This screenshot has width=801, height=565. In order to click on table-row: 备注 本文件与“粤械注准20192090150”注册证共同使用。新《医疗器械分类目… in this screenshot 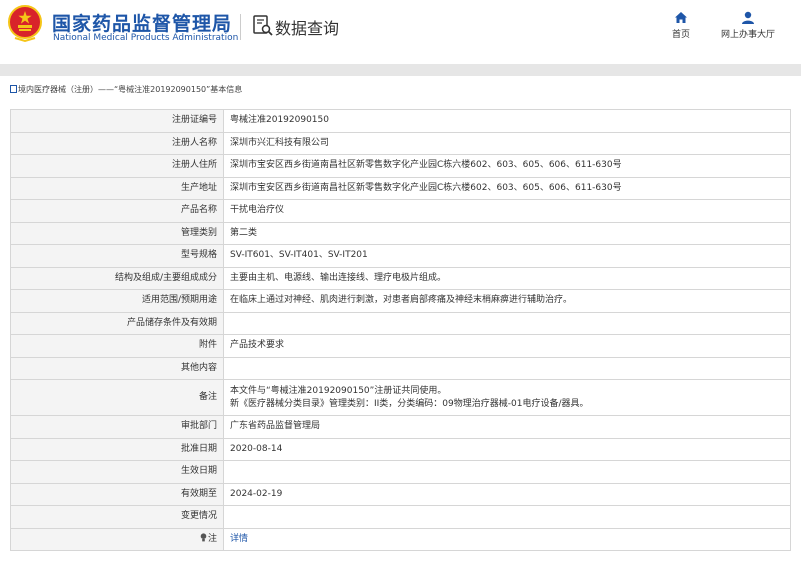, I will do `click(400, 397)`.